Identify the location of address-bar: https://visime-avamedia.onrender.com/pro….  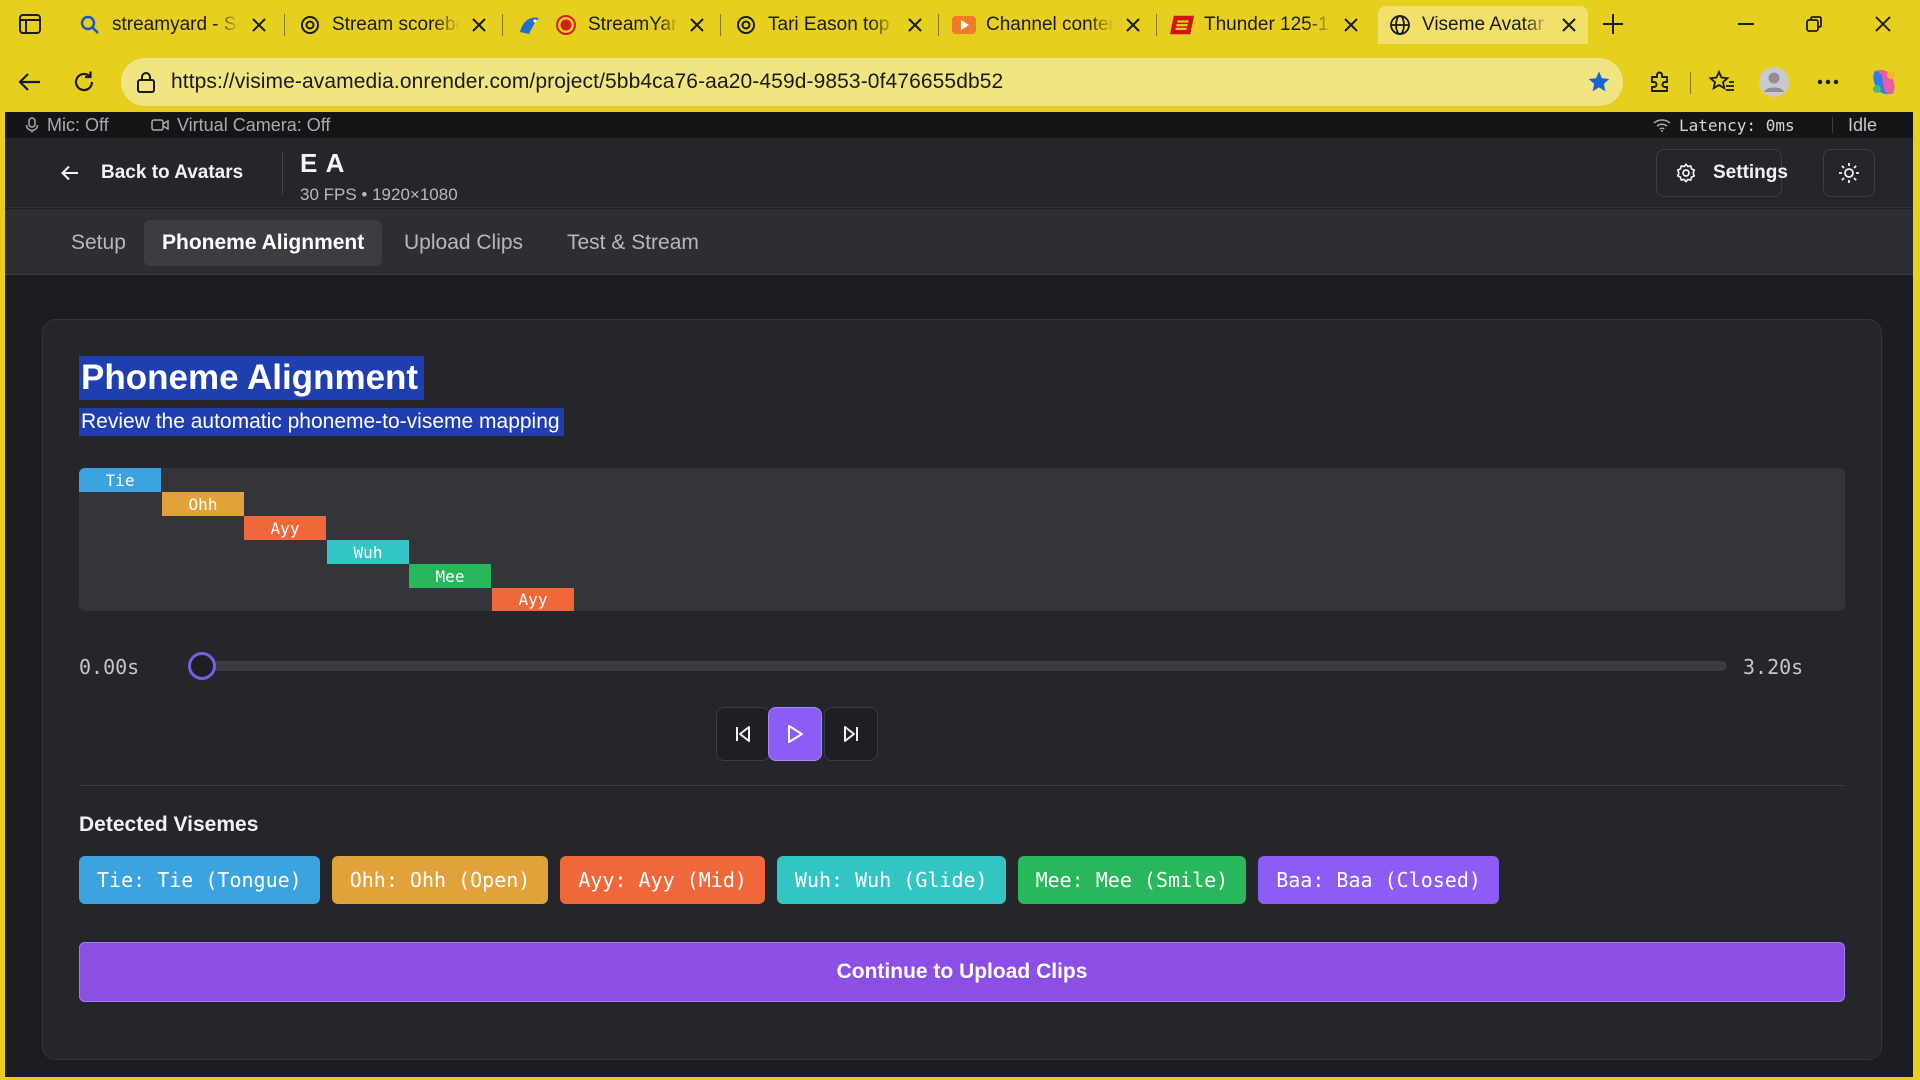
(872, 82).